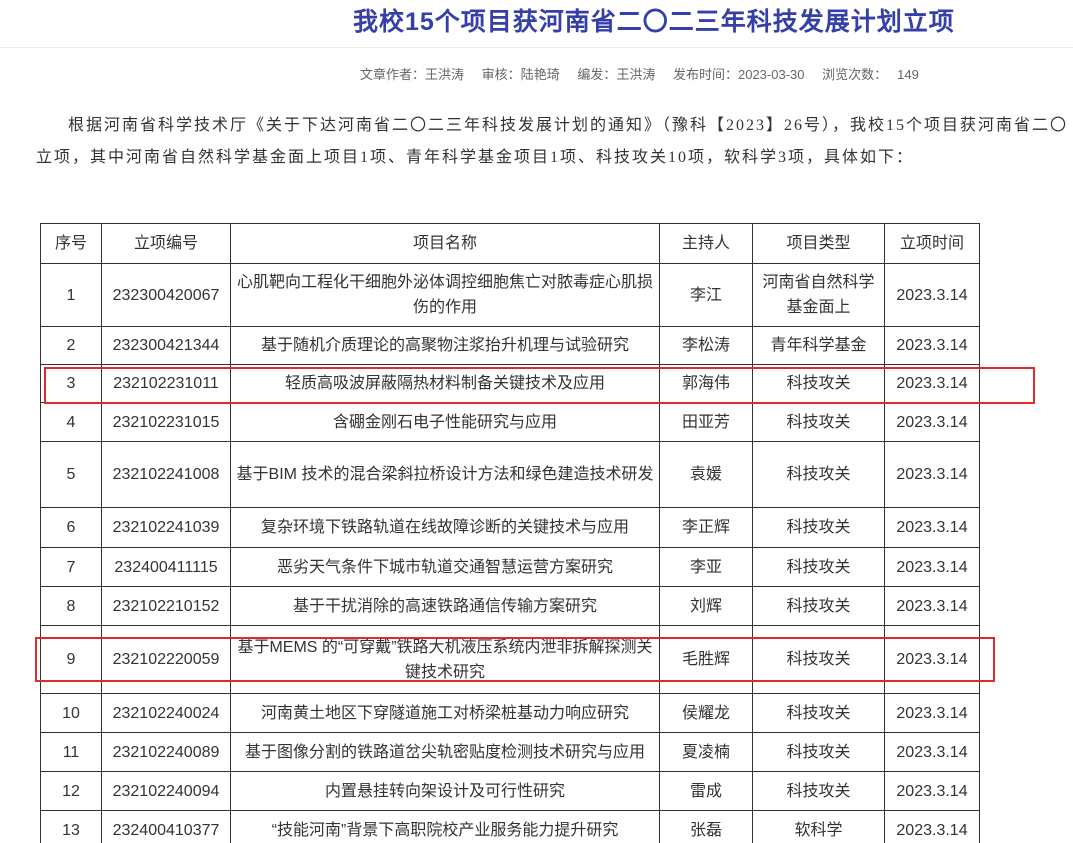 This screenshot has width=1073, height=843. I want to click on meta-editor-label: 编发：, so click(597, 74).